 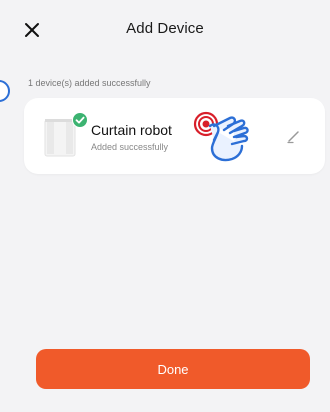 I want to click on edit-pencil-icon, so click(x=294, y=136).